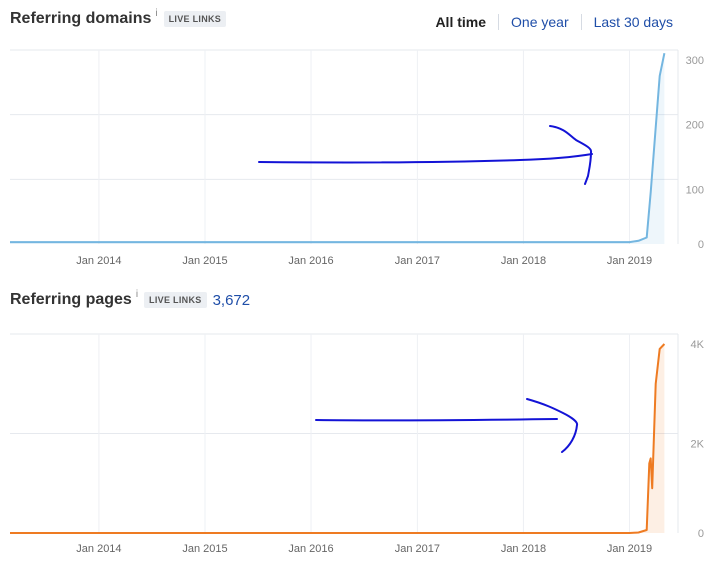 This screenshot has height=564, width=711. Describe the element at coordinates (425, 155) in the screenshot. I see `annotation-arrow-top` at that location.